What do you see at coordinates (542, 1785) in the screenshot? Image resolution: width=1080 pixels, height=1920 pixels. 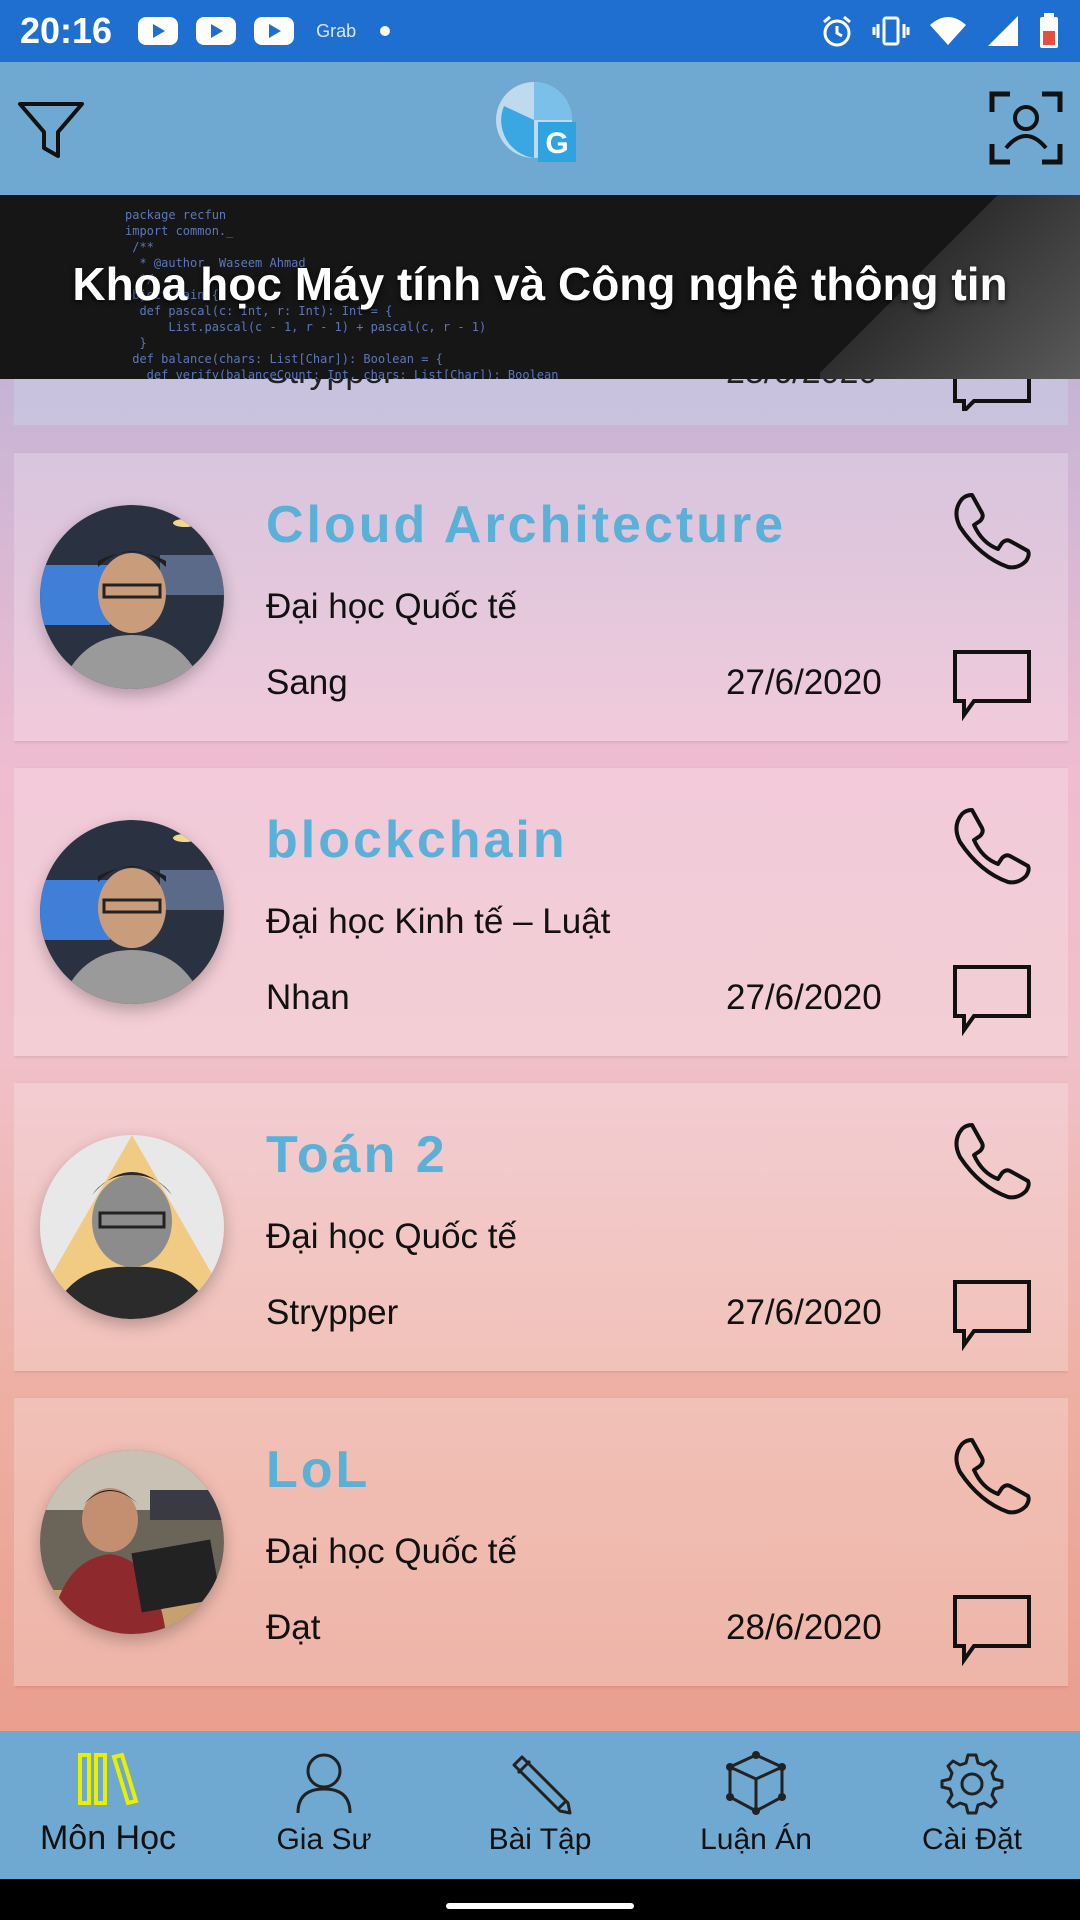 I see `pencil-icon` at bounding box center [542, 1785].